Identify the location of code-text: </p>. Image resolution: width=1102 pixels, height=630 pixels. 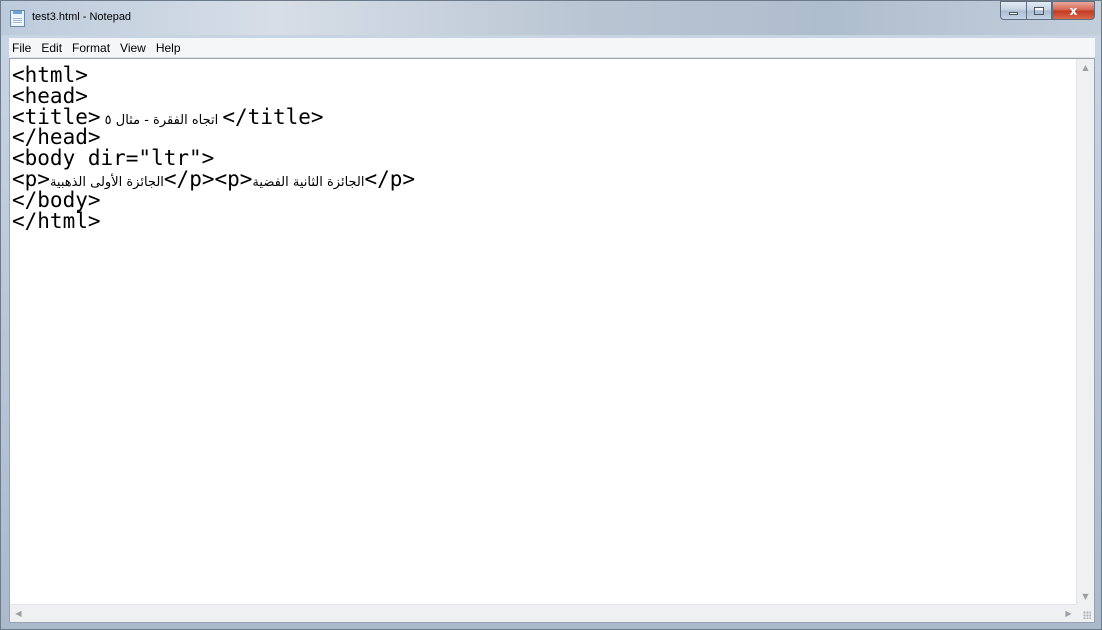
(390, 178).